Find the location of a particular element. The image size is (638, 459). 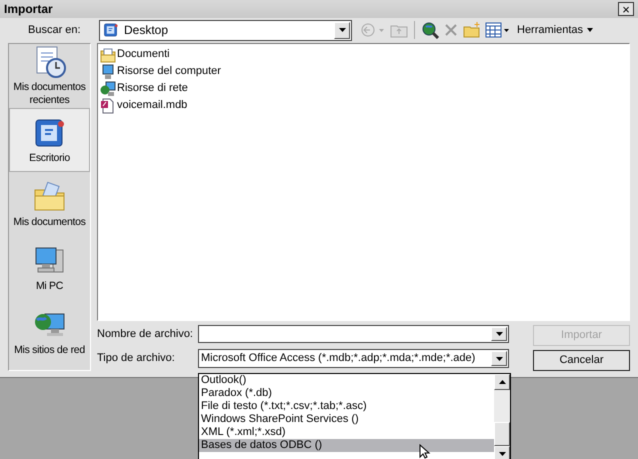

file-type-option: XML (*.xml;*.xsd) is located at coordinates (346, 432).